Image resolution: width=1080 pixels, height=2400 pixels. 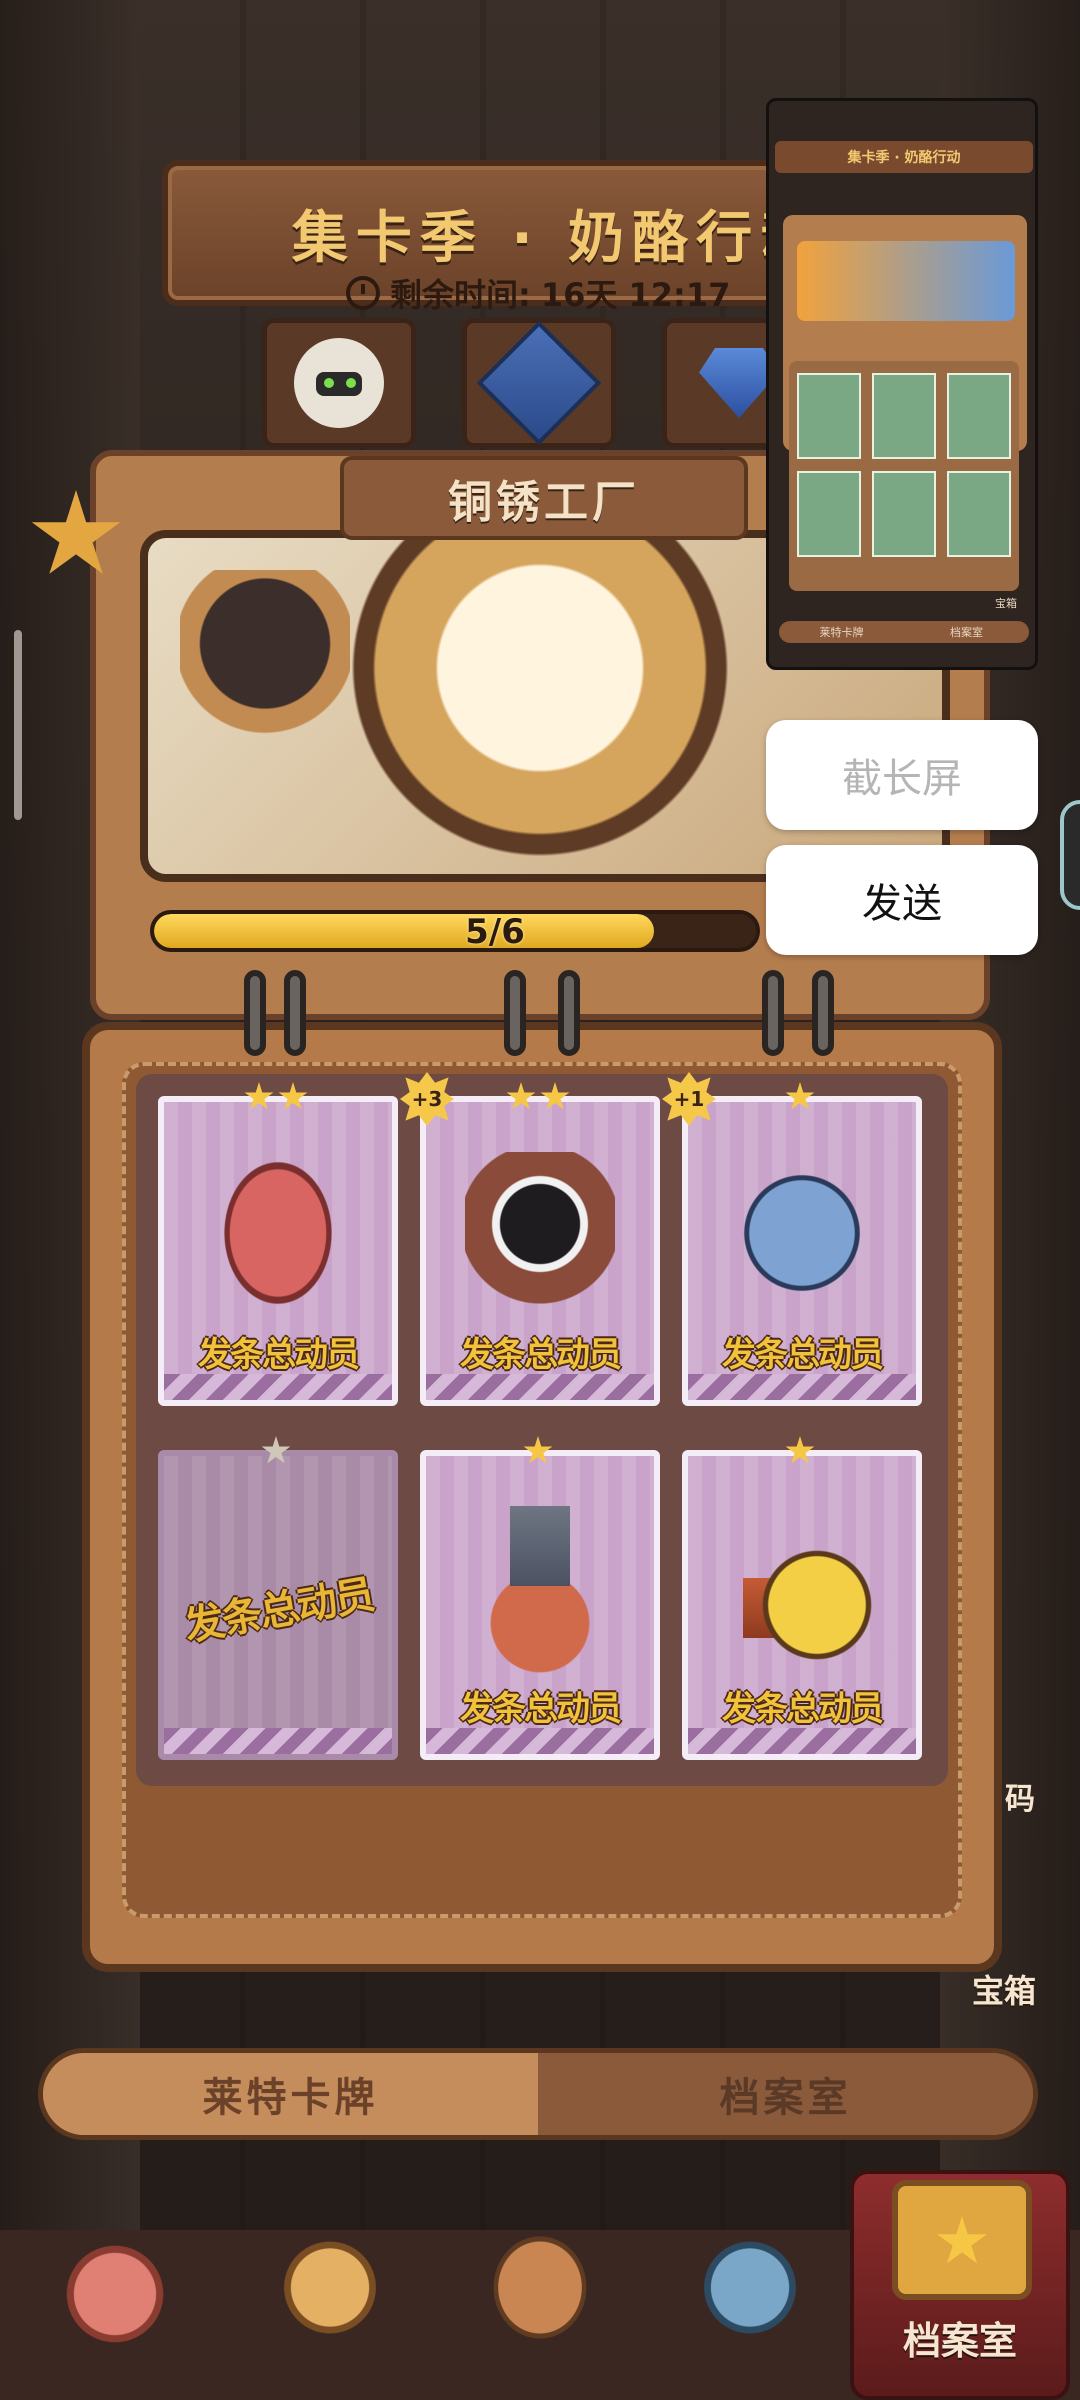 I want to click on long-screenshot-button: 截长屏, so click(x=902, y=775).